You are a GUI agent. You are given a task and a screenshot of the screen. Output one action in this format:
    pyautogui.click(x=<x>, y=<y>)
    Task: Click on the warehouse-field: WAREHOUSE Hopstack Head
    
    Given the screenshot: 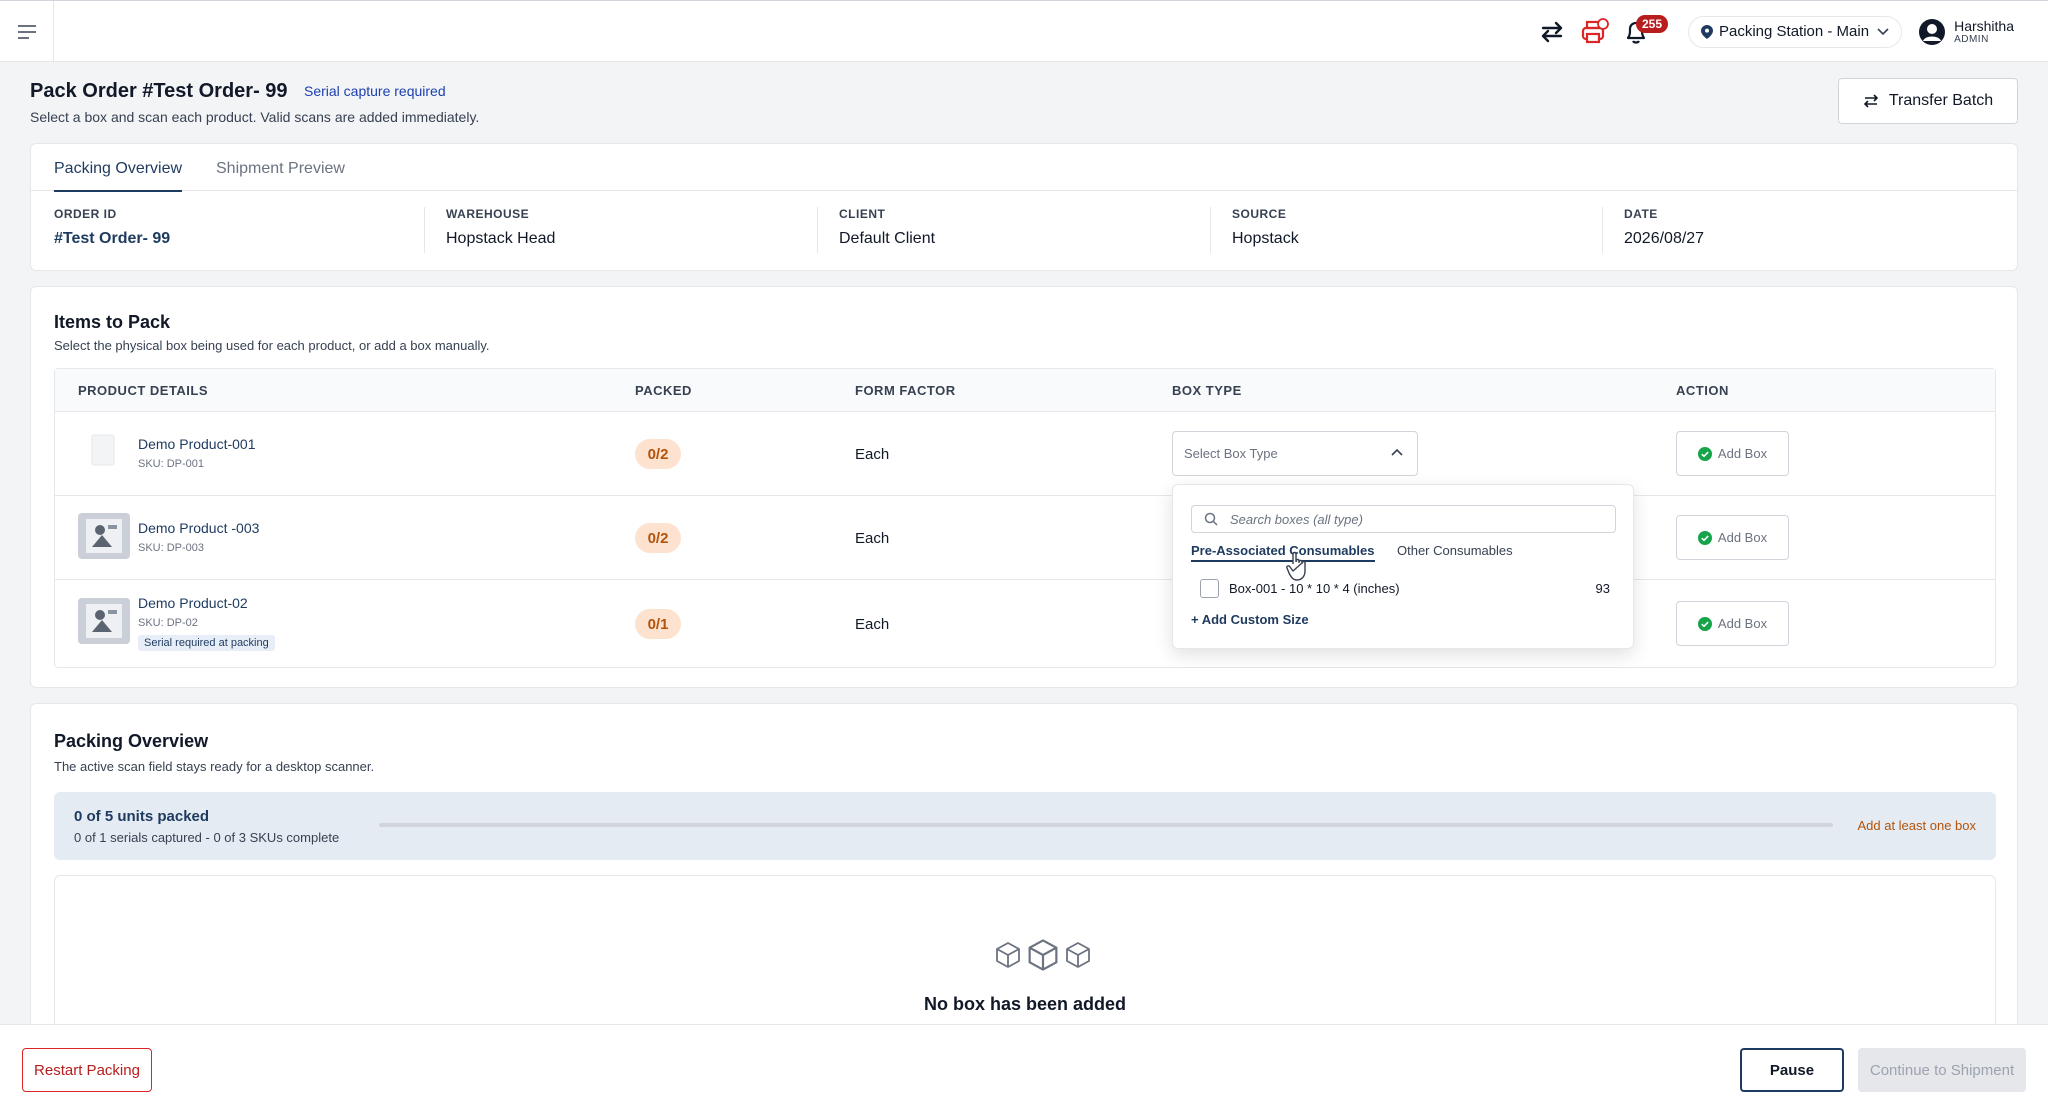 What is the action you would take?
    pyautogui.click(x=500, y=230)
    